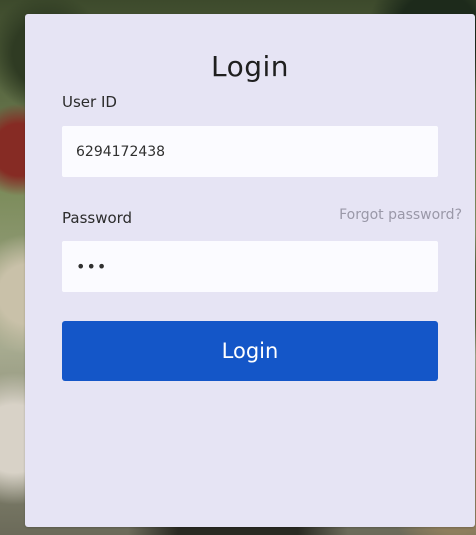  Describe the element at coordinates (250, 66) in the screenshot. I see `page-title: Login` at that location.